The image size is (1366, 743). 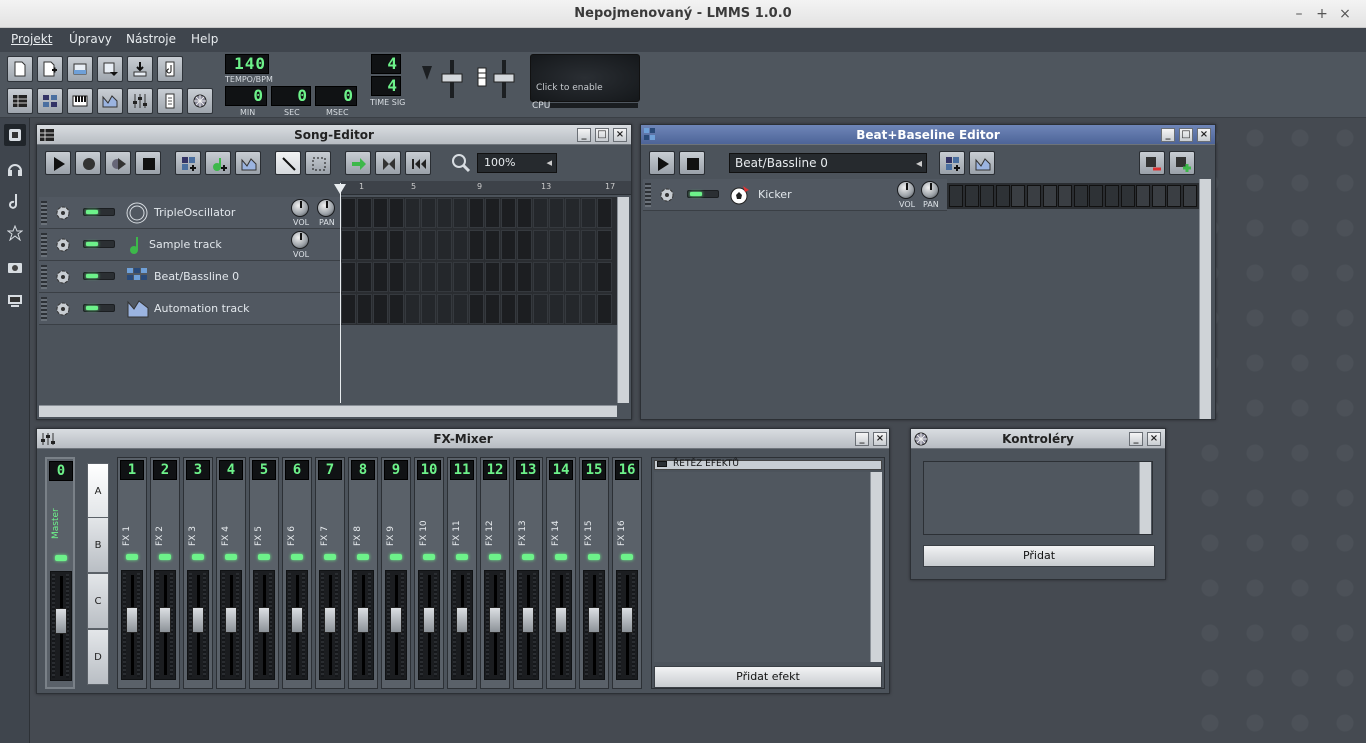 What do you see at coordinates (110, 69) in the screenshot?
I see `recent-projects-button` at bounding box center [110, 69].